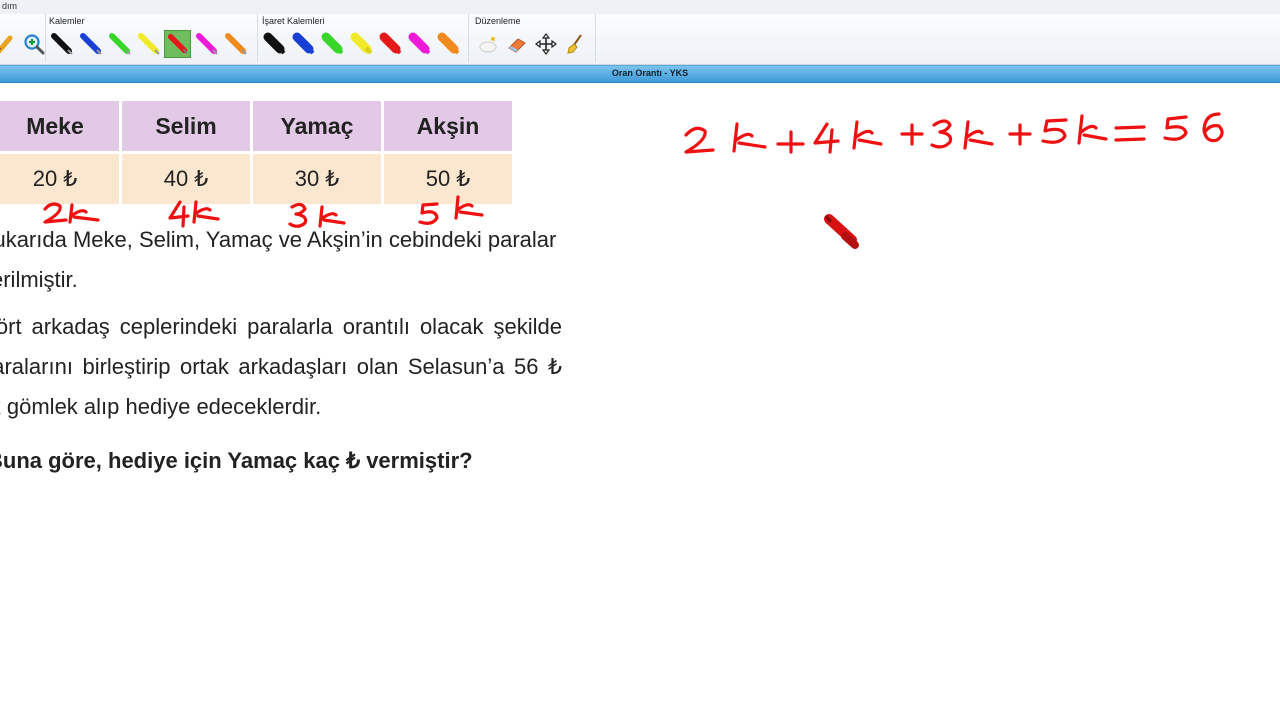 The width and height of the screenshot is (1280, 720). What do you see at coordinates (317, 215) in the screenshot?
I see `ink-3k` at bounding box center [317, 215].